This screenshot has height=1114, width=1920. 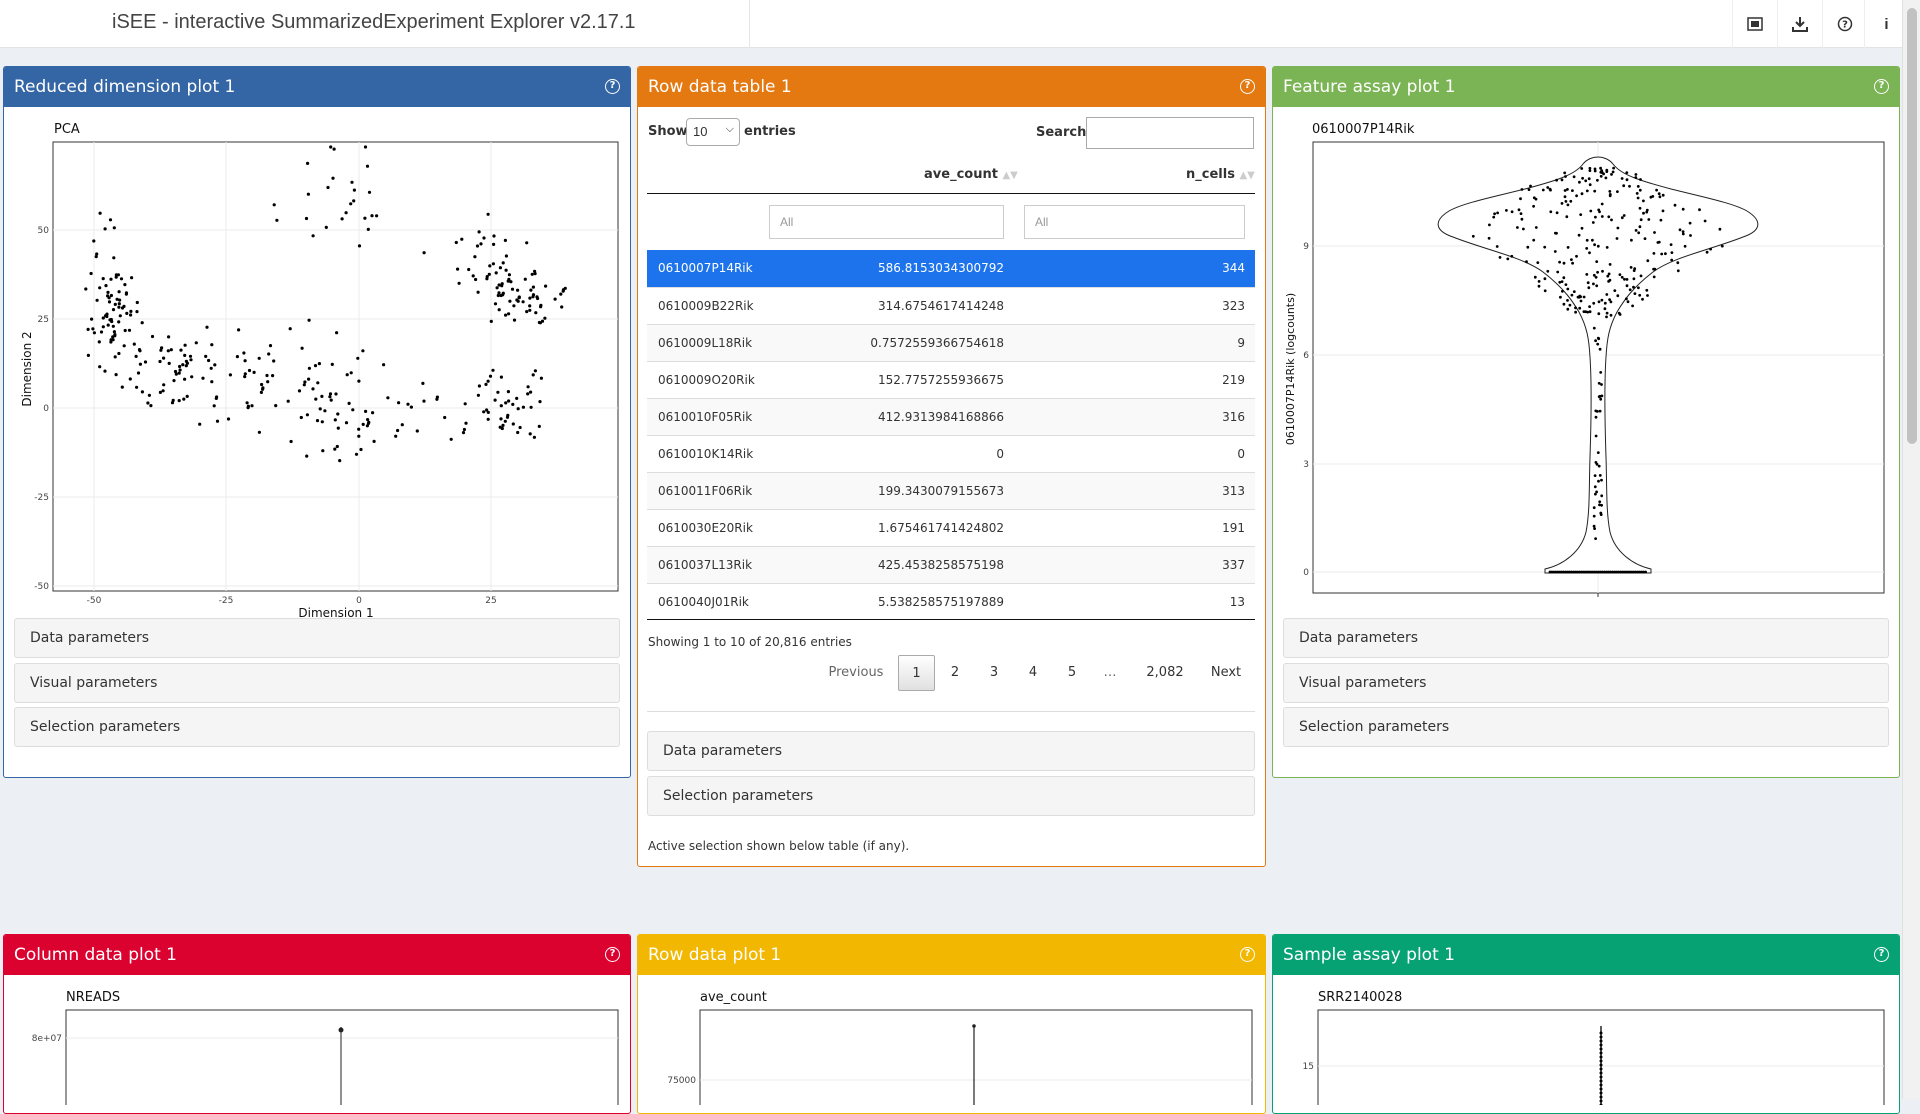 What do you see at coordinates (951, 1040) in the screenshot?
I see `row-data-plot: ave_count 75000` at bounding box center [951, 1040].